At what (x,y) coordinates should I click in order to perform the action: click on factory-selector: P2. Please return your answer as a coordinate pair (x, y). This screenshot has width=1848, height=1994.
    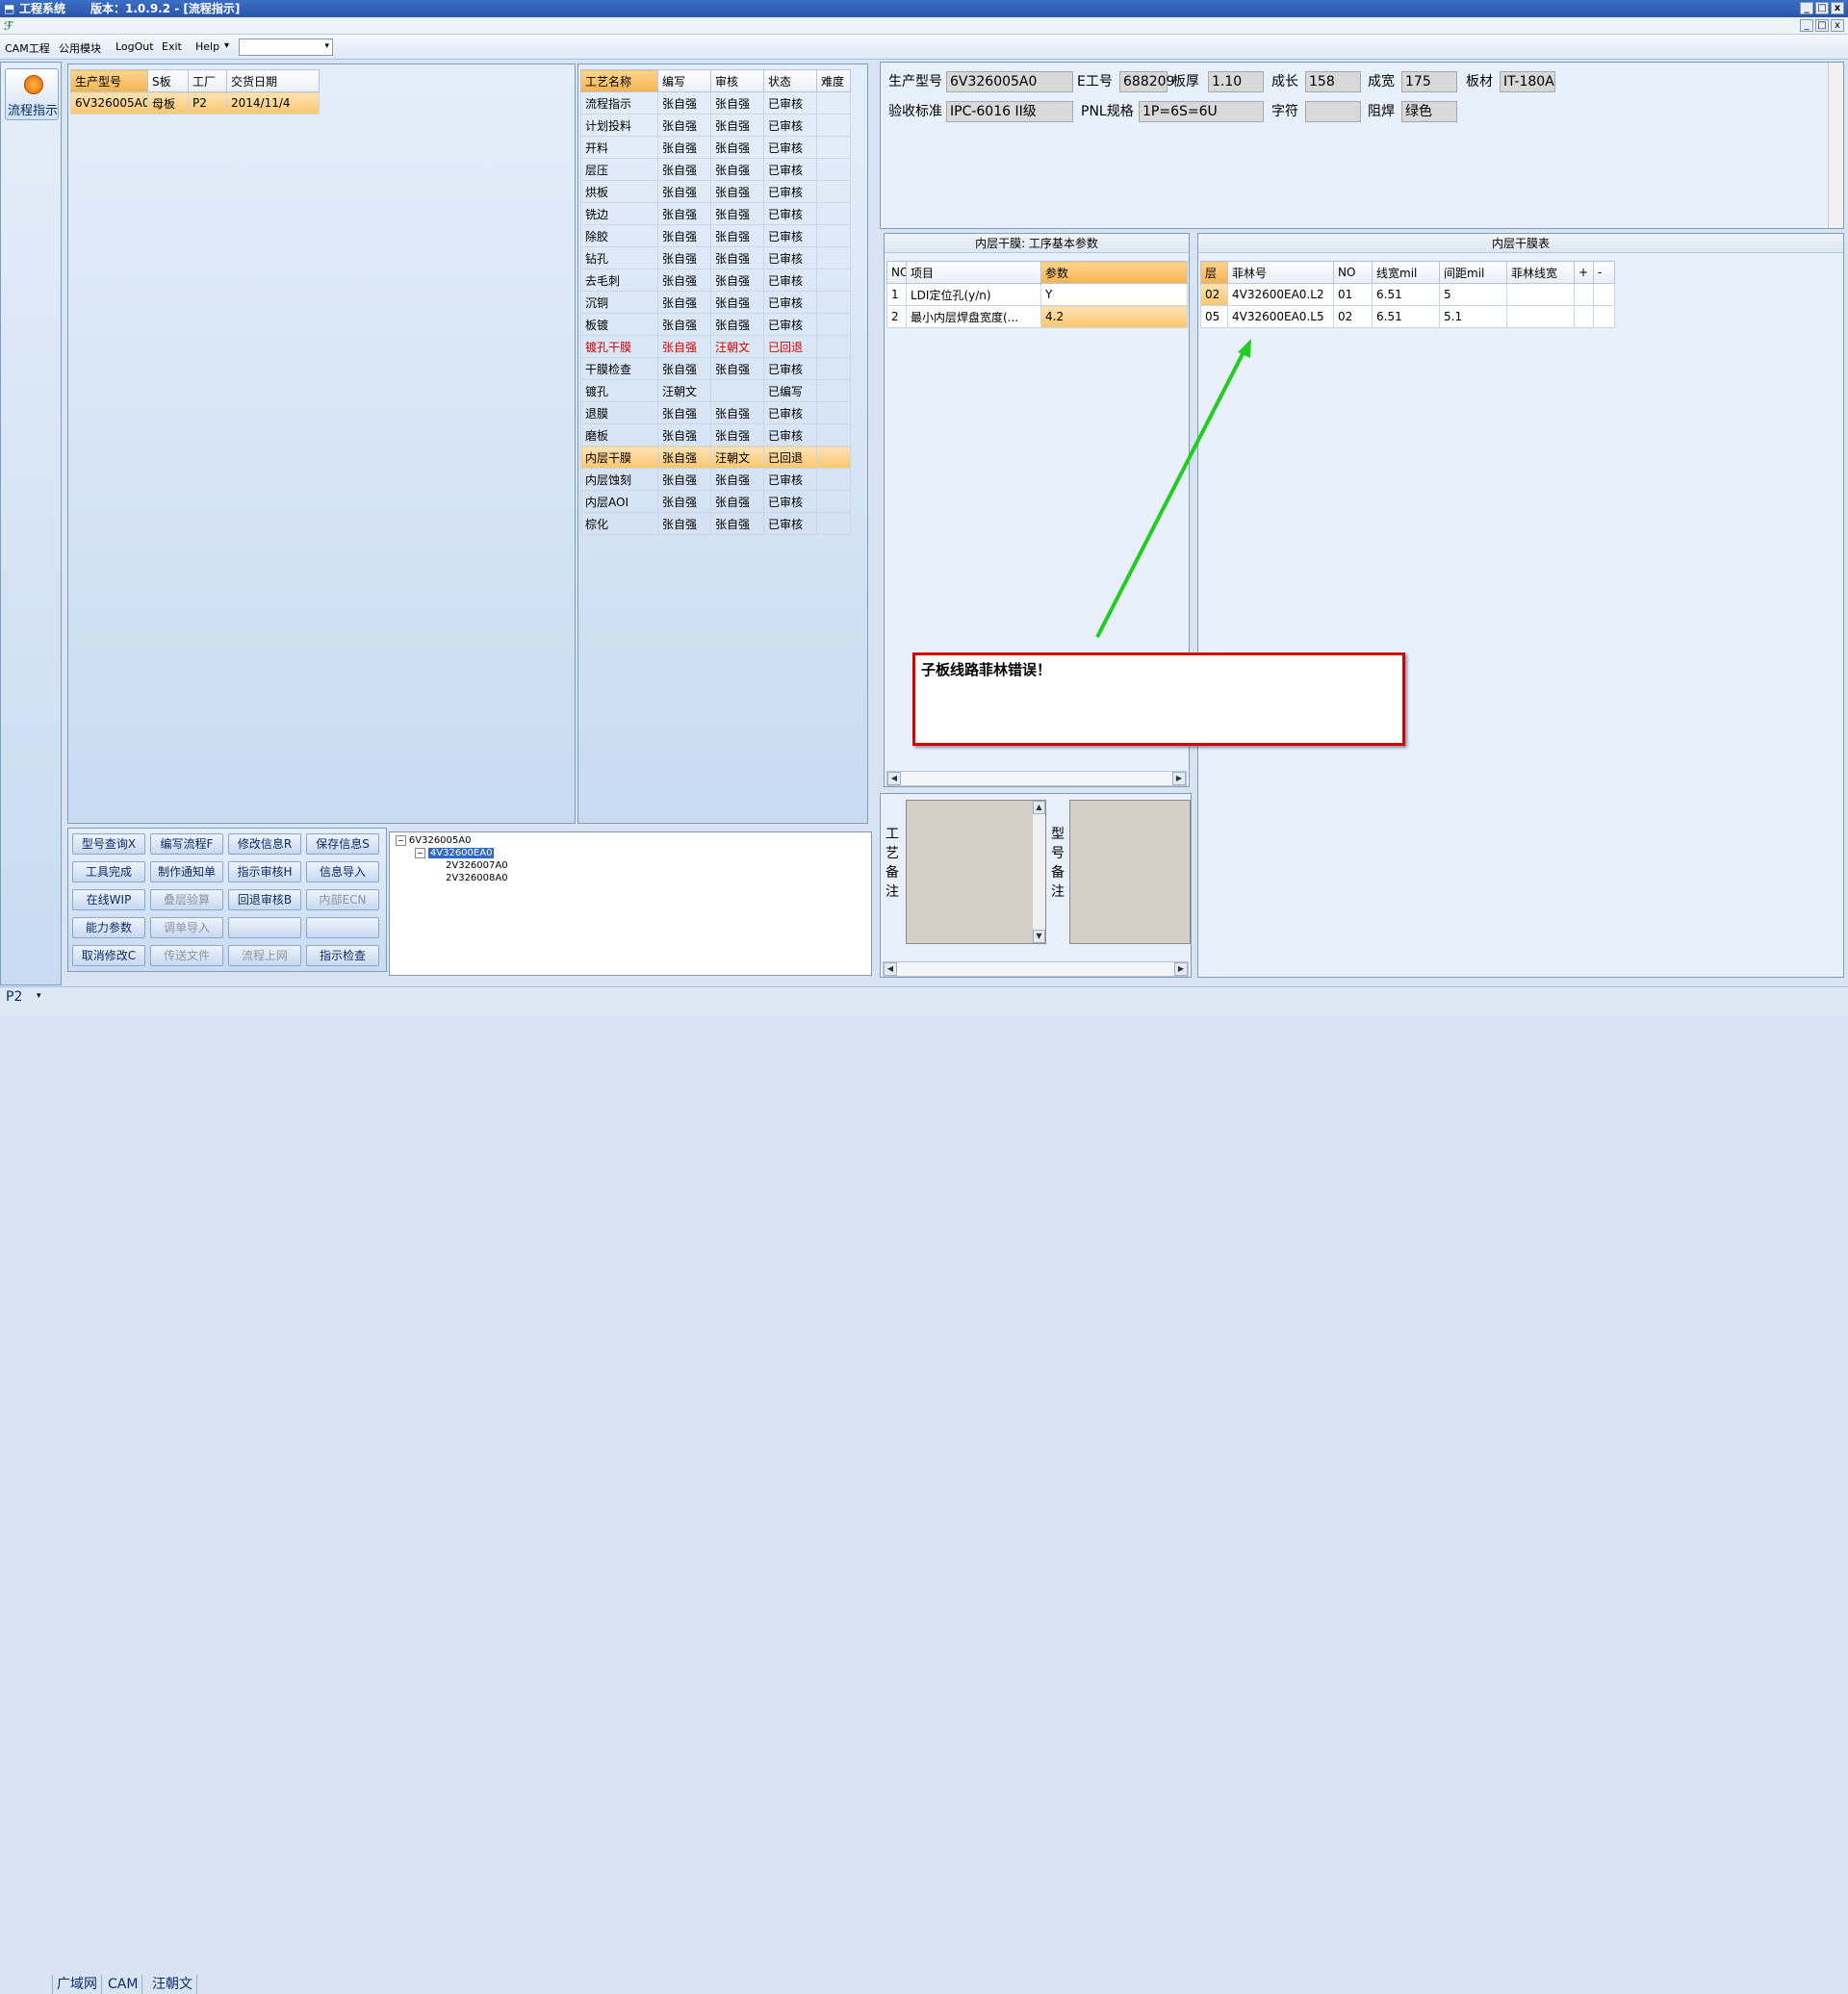
    Looking at the image, I should click on (14, 997).